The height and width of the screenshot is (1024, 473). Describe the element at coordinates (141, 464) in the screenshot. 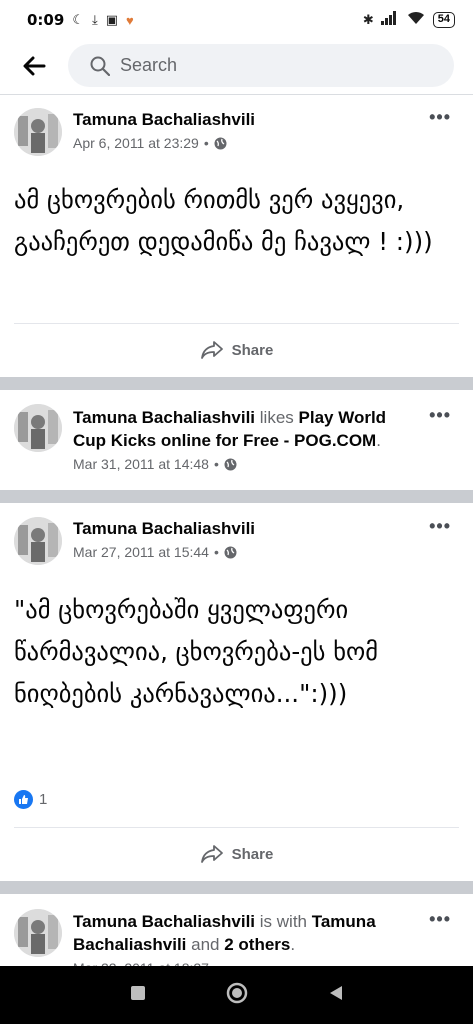

I see `post-date: Mar 31, 2011 at 14:48` at that location.